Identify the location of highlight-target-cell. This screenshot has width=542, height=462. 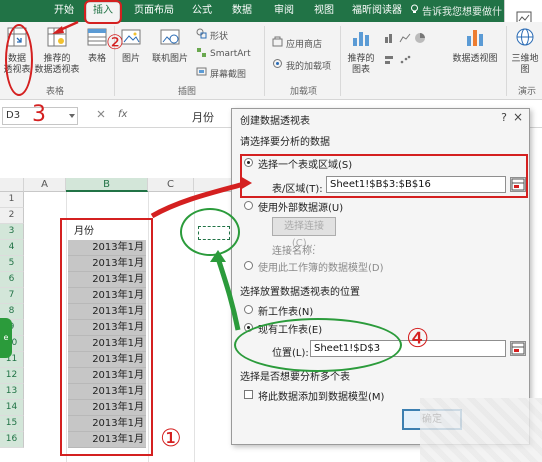
(210, 232).